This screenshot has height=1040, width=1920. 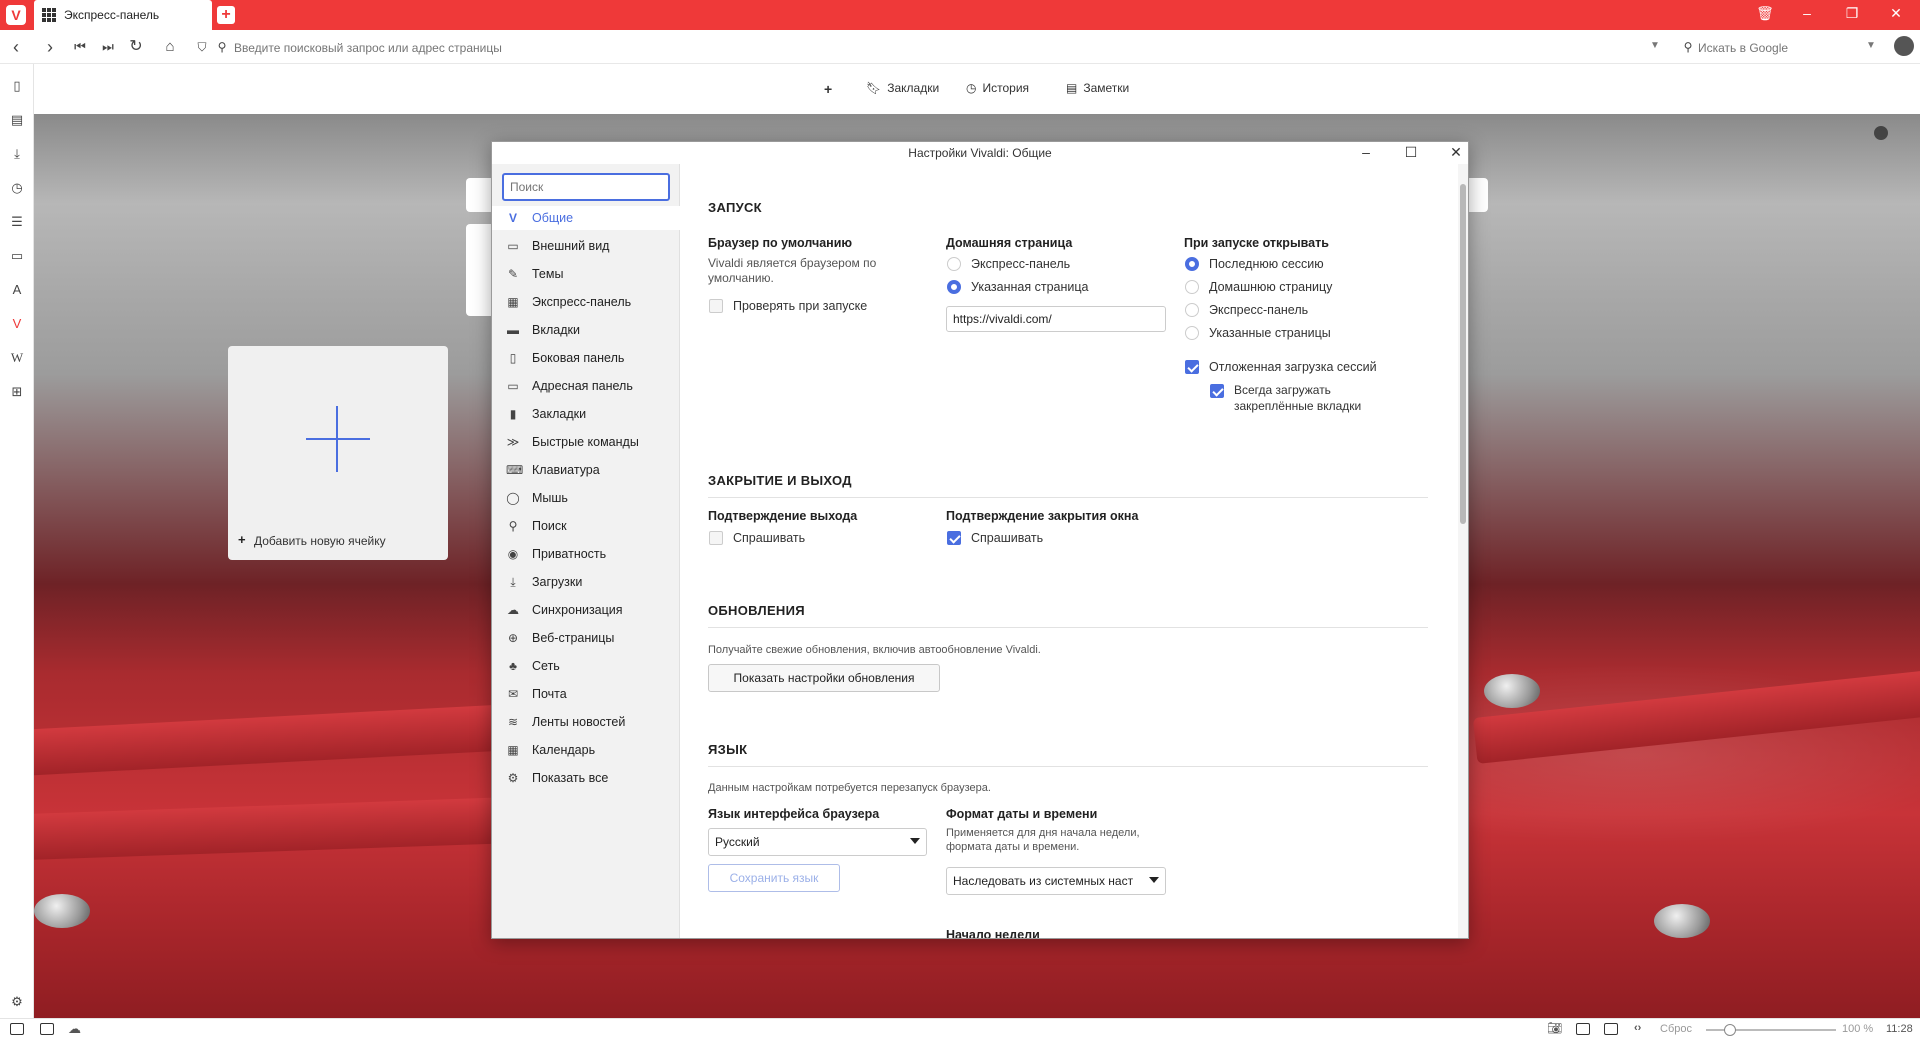 I want to click on nav-label: Показать все, so click(x=570, y=778).